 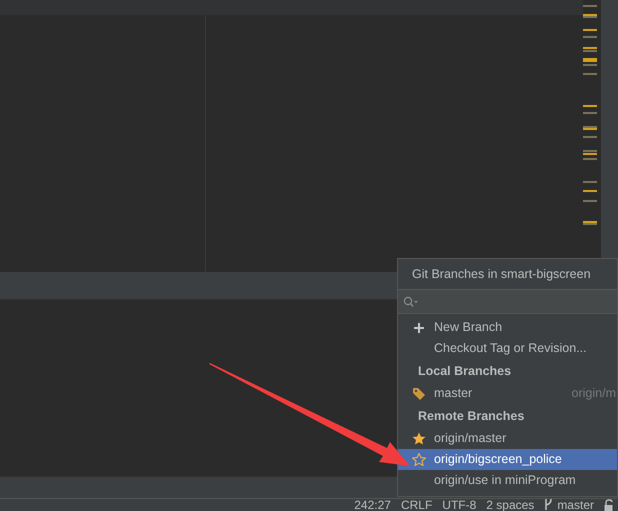 What do you see at coordinates (507, 438) in the screenshot?
I see `branch-item: origin/master` at bounding box center [507, 438].